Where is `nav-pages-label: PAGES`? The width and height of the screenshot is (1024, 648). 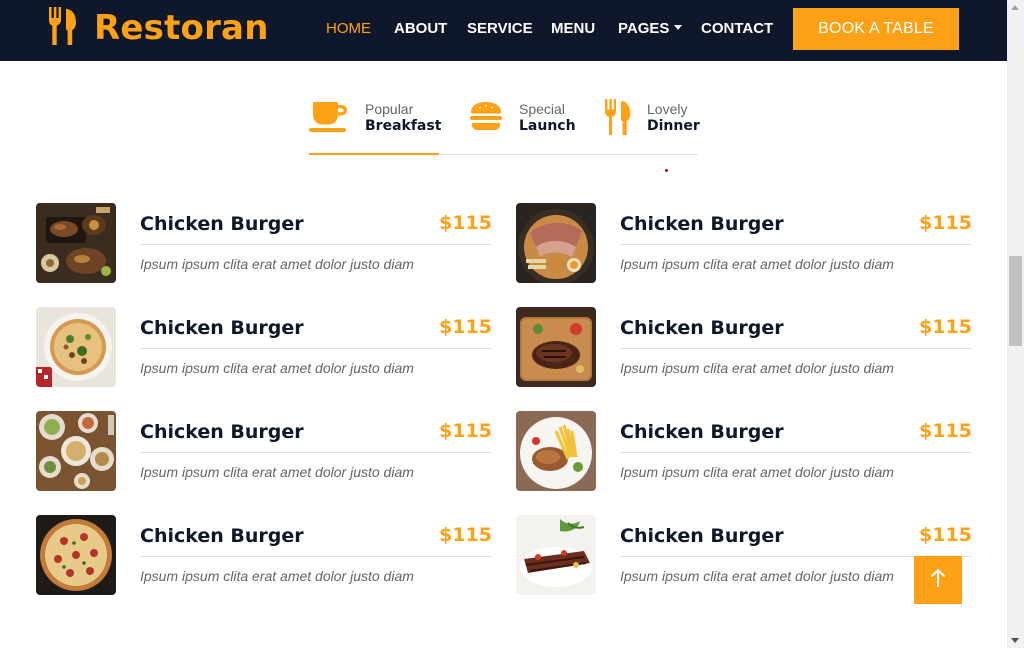
nav-pages-label: PAGES is located at coordinates (644, 28).